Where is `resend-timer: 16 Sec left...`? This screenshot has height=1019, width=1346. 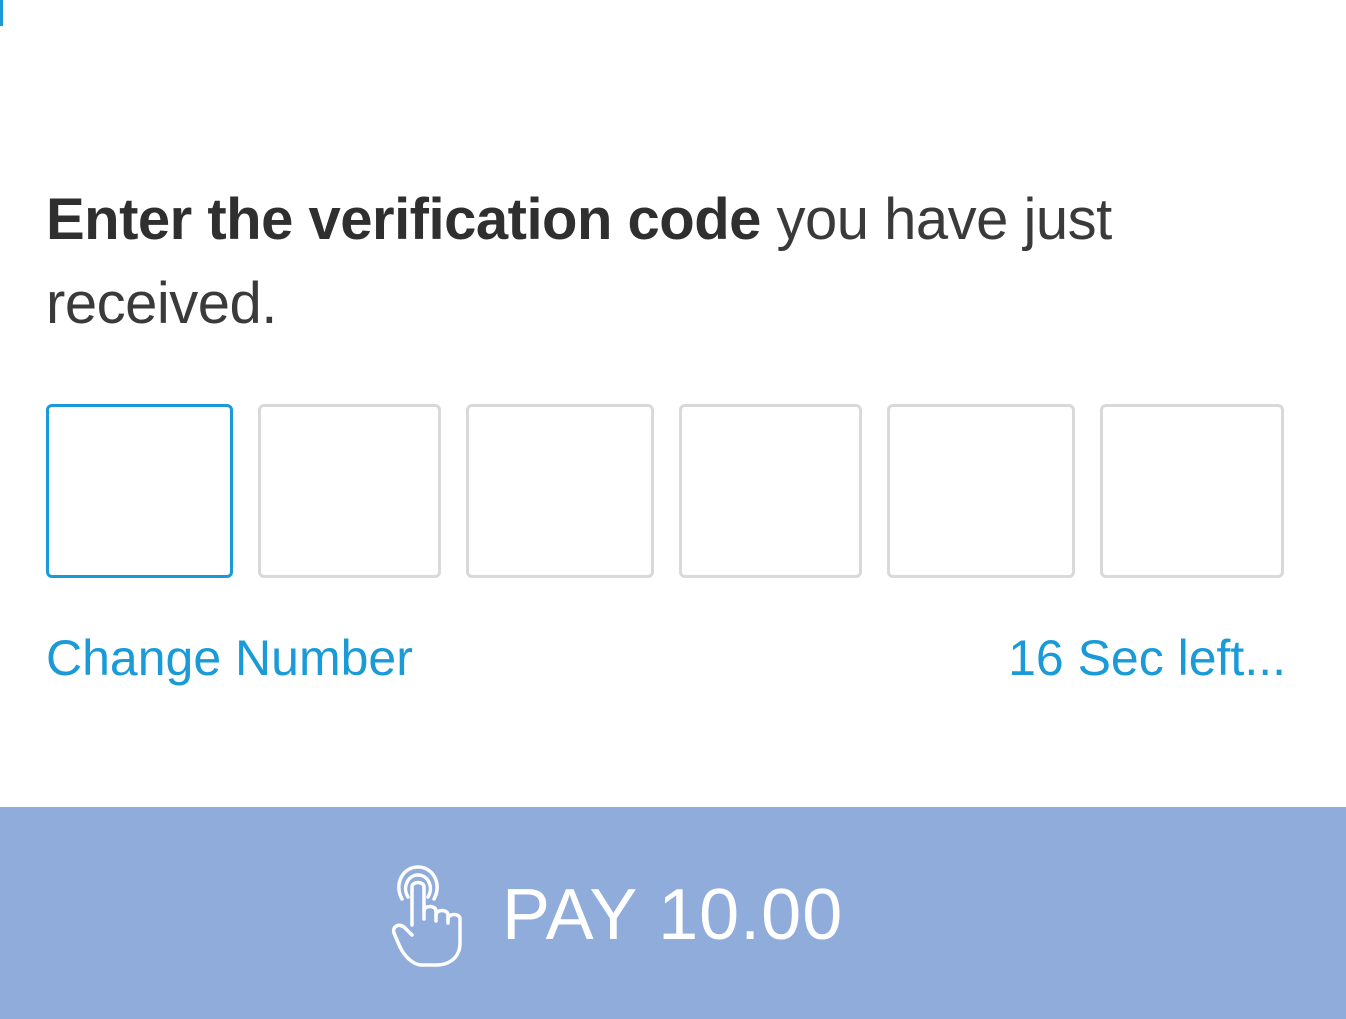
resend-timer: 16 Sec left... is located at coordinates (1147, 658).